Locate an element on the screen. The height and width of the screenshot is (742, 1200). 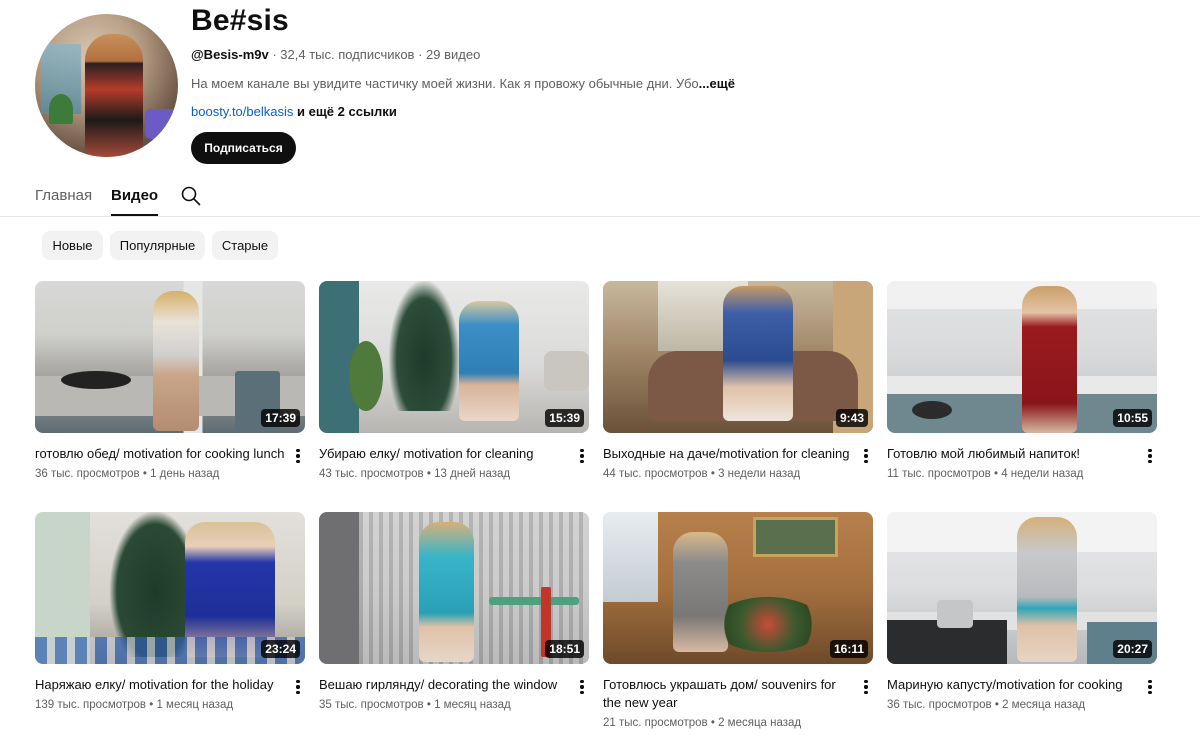
video-duration: 18:51 is located at coordinates (564, 649).